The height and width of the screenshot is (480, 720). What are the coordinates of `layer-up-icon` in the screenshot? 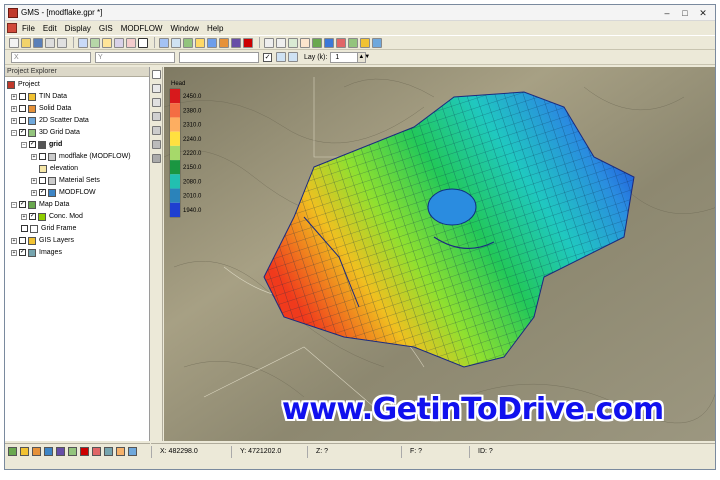 It's located at (293, 57).